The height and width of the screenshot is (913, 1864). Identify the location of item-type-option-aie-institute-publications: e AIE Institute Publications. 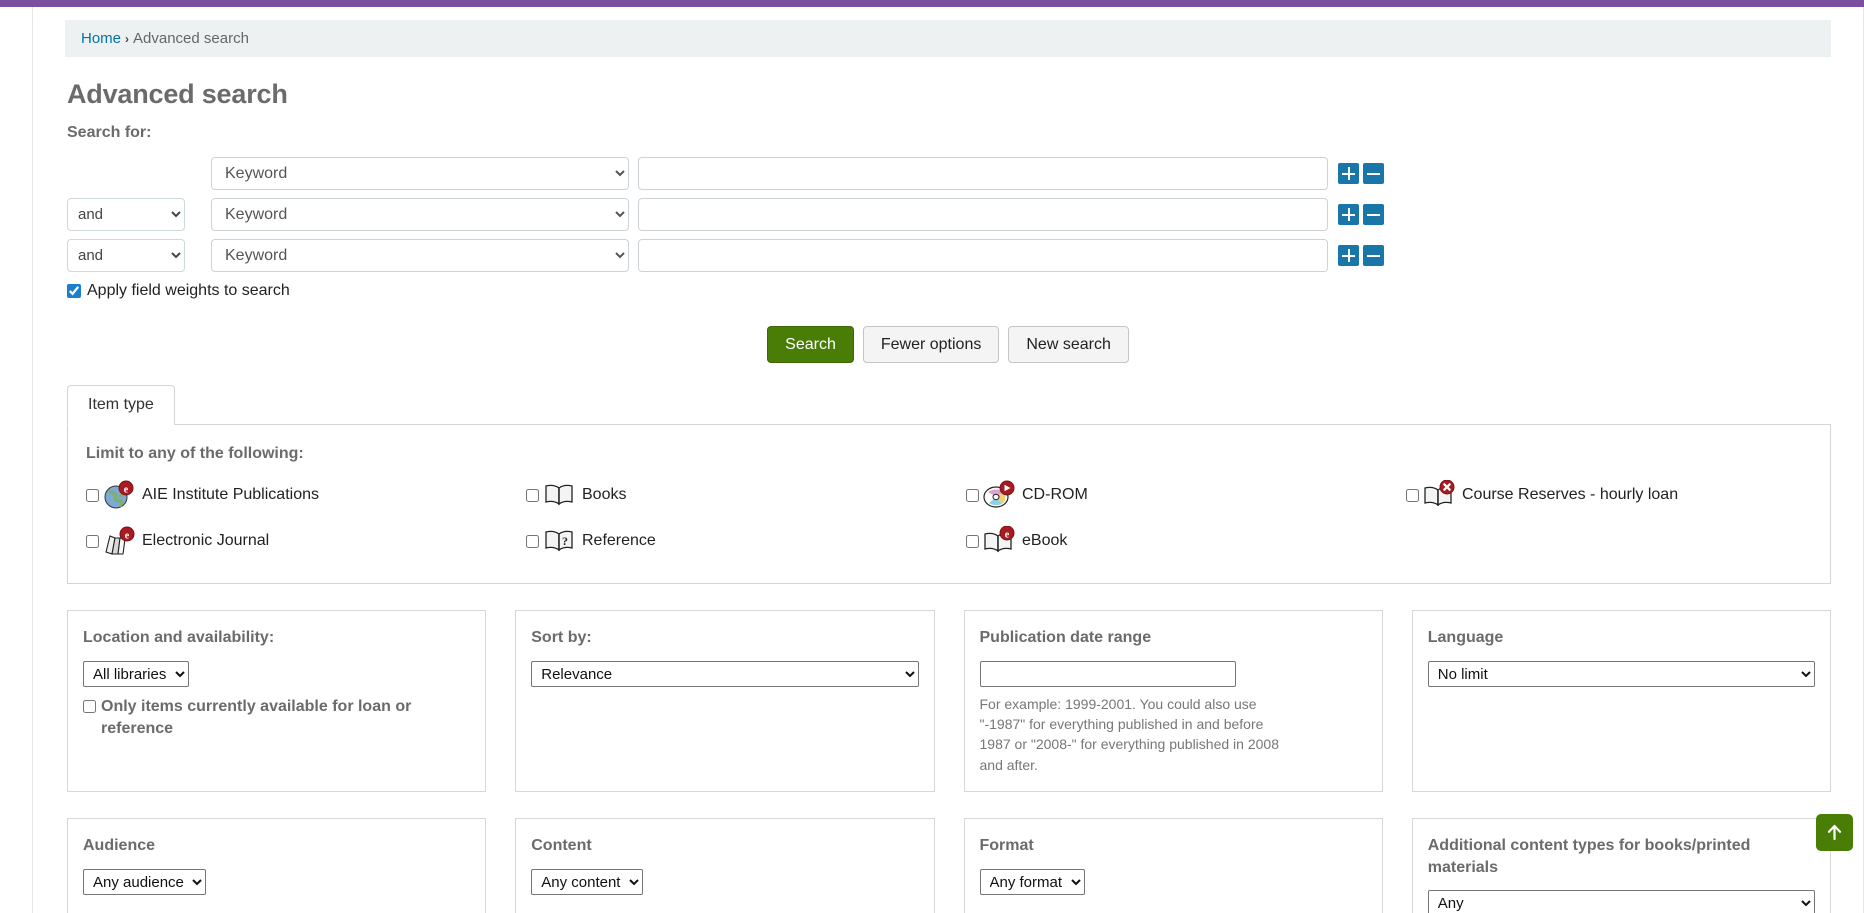
(306, 495).